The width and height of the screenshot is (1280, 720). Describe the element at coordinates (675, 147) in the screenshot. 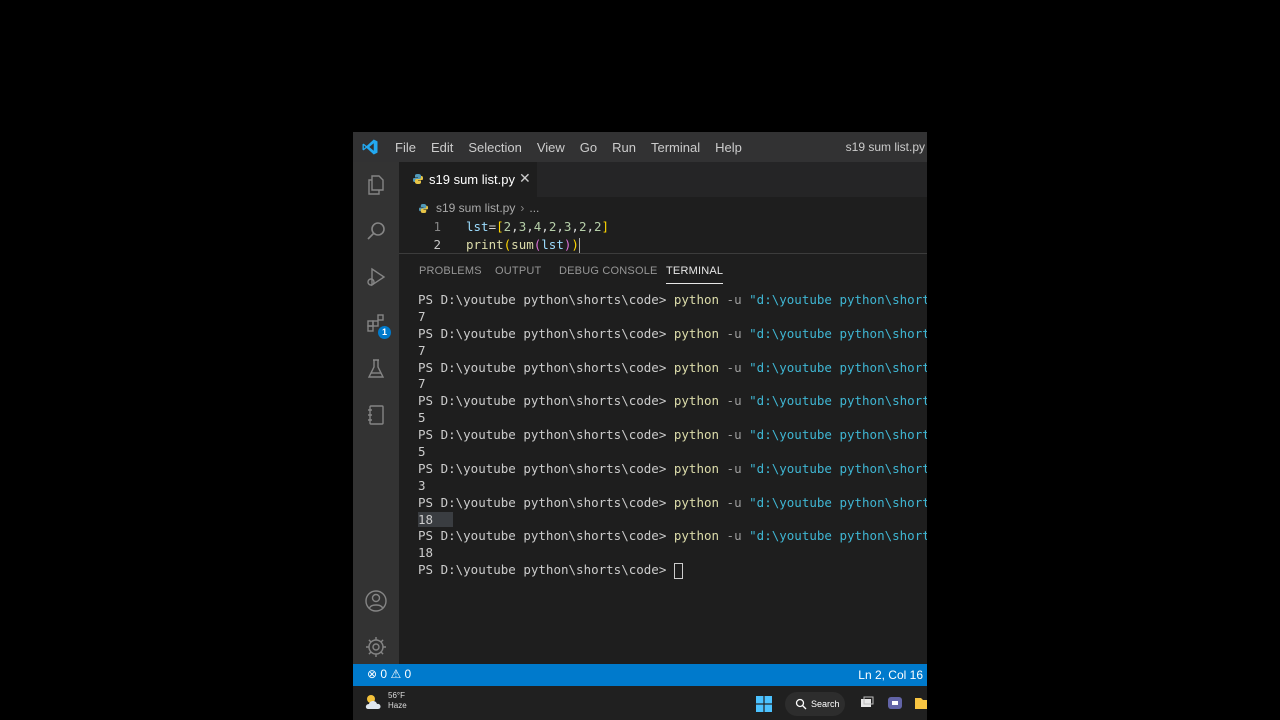

I see `menu-terminal: Terminal` at that location.